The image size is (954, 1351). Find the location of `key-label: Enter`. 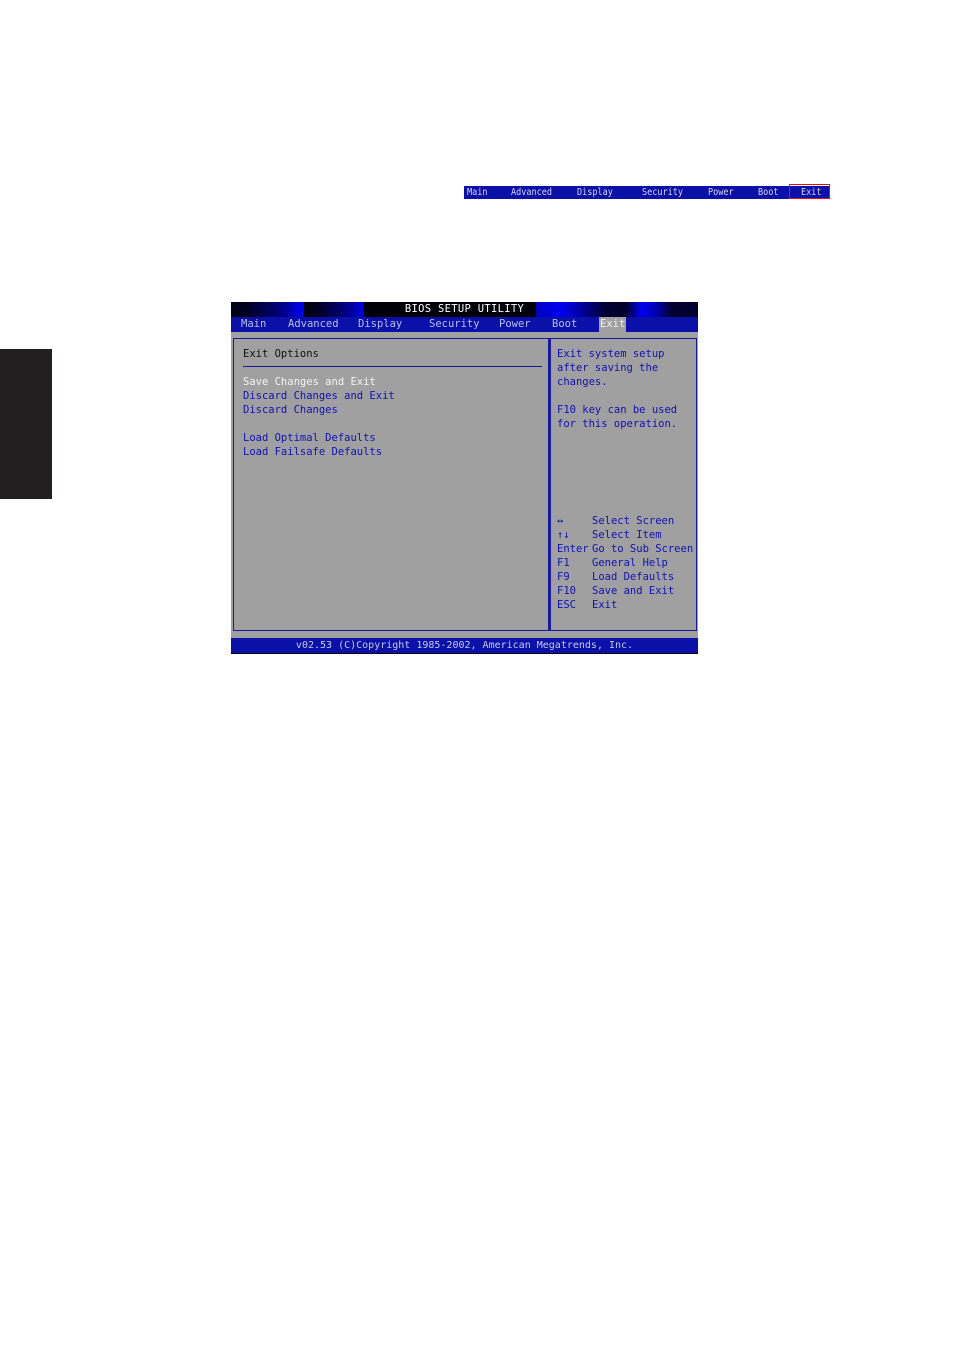

key-label: Enter is located at coordinates (573, 549).